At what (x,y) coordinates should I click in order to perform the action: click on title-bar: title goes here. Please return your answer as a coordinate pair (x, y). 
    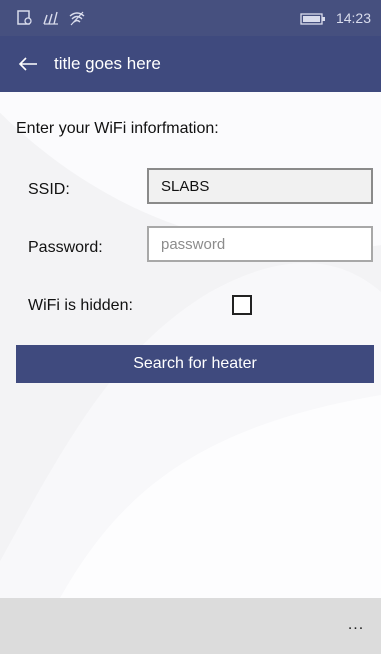
    Looking at the image, I should click on (190, 64).